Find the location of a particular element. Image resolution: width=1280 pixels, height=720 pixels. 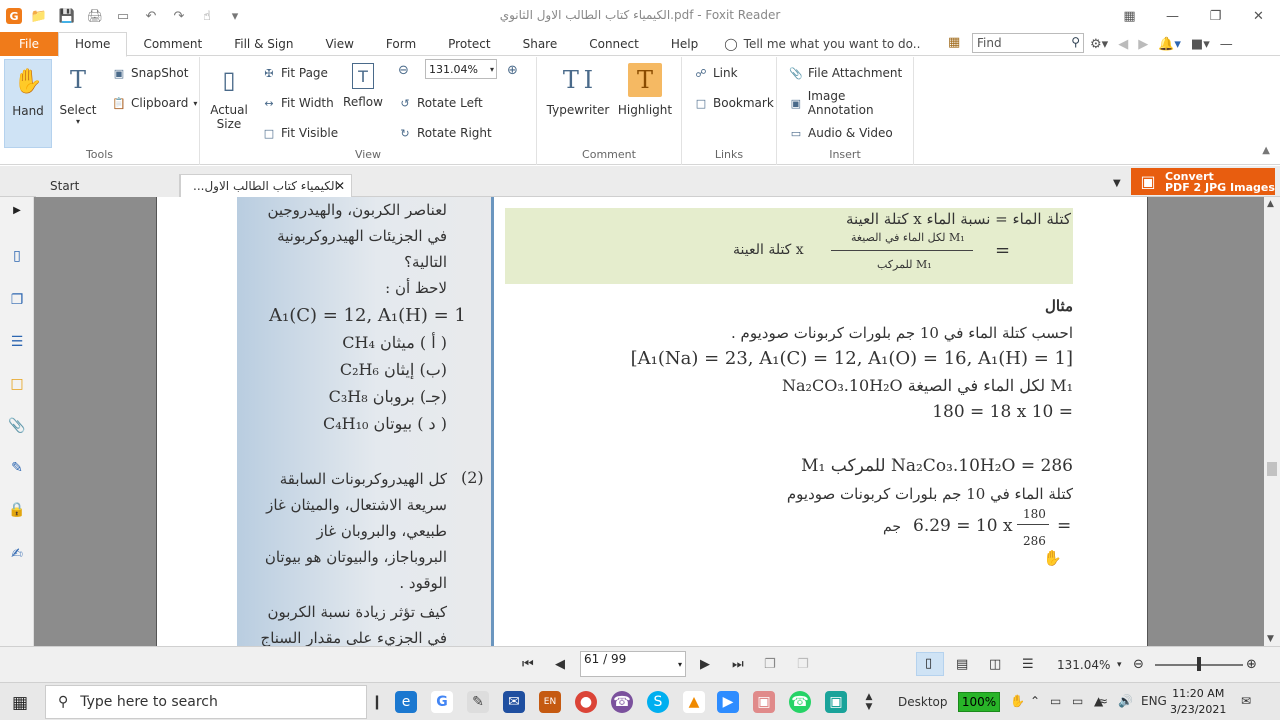

print-icon: 🖨 is located at coordinates (95, 16).